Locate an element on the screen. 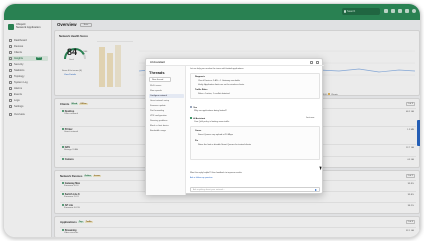 This screenshot has height=241, width=424. close-icon is located at coordinates (317, 62).